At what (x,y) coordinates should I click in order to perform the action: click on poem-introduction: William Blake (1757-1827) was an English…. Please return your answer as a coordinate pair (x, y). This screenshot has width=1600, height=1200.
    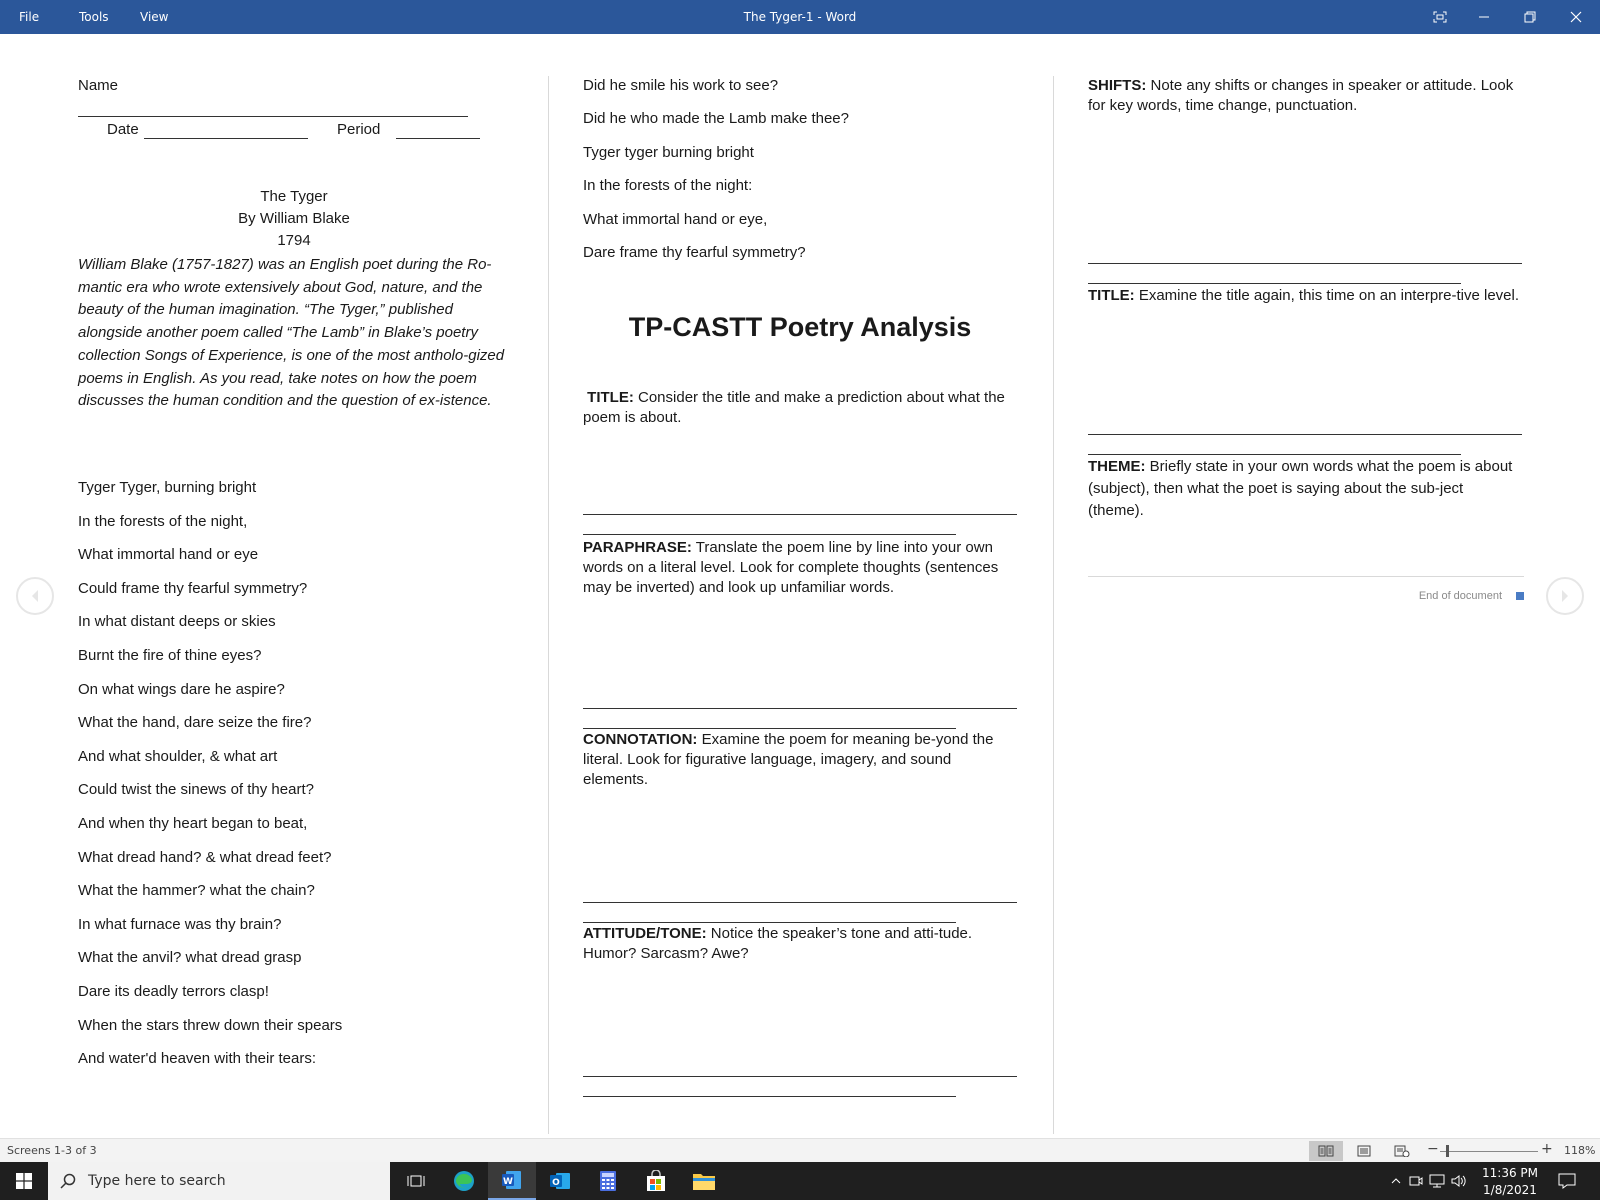
    Looking at the image, I should click on (291, 333).